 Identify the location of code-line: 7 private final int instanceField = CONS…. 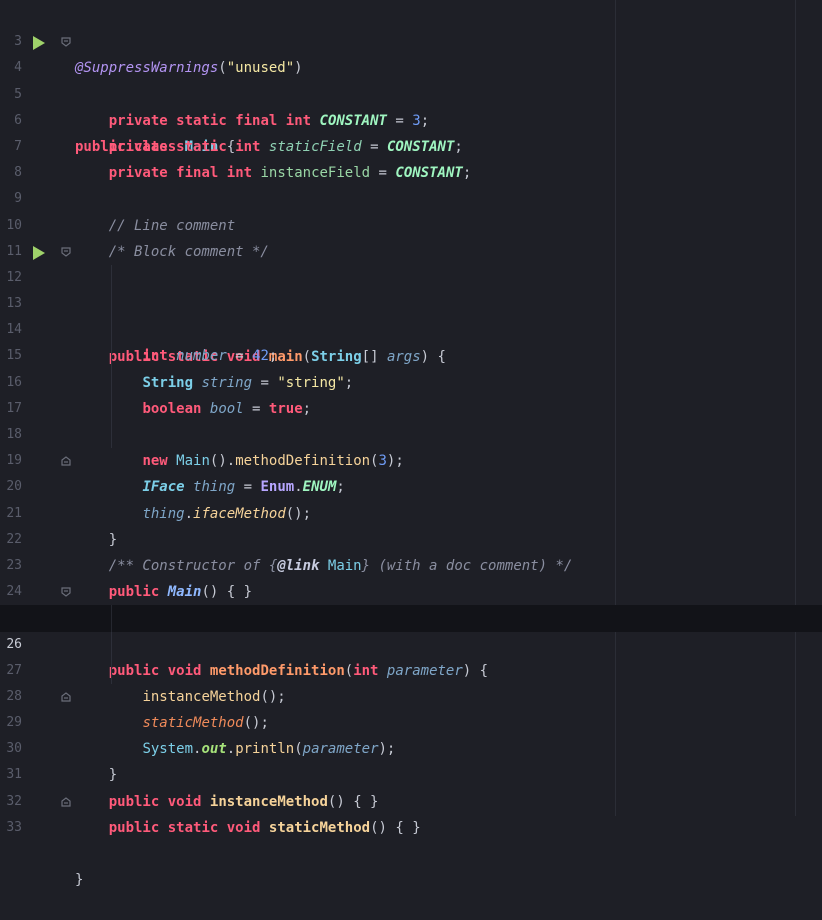
(411, 144).